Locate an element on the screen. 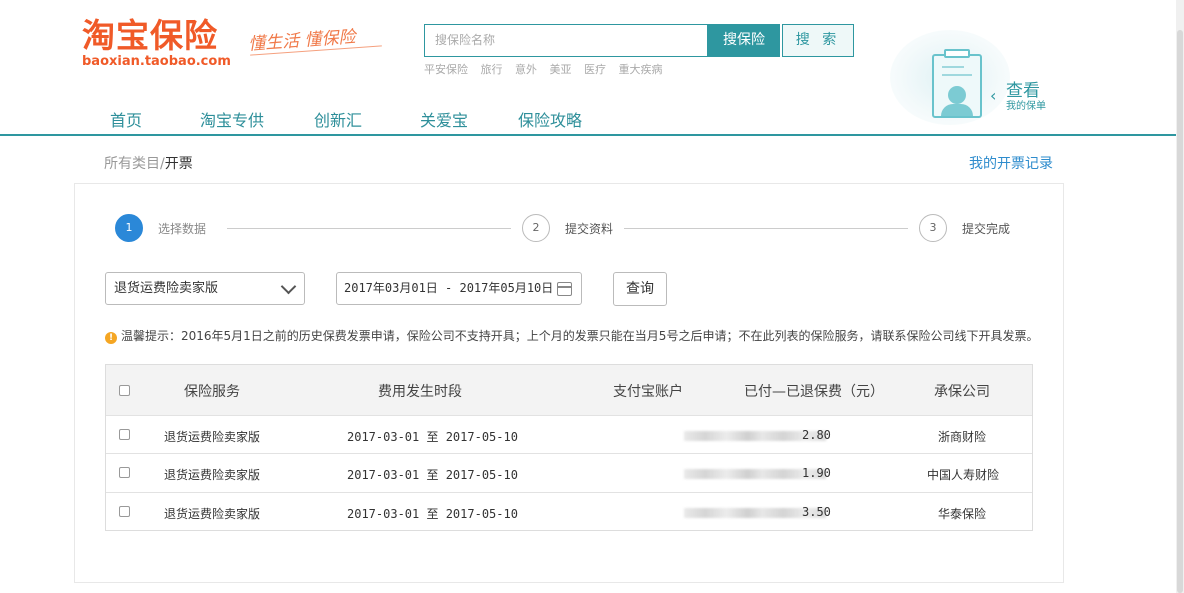 The image size is (1184, 593). step-2-circle: 2 is located at coordinates (536, 228).